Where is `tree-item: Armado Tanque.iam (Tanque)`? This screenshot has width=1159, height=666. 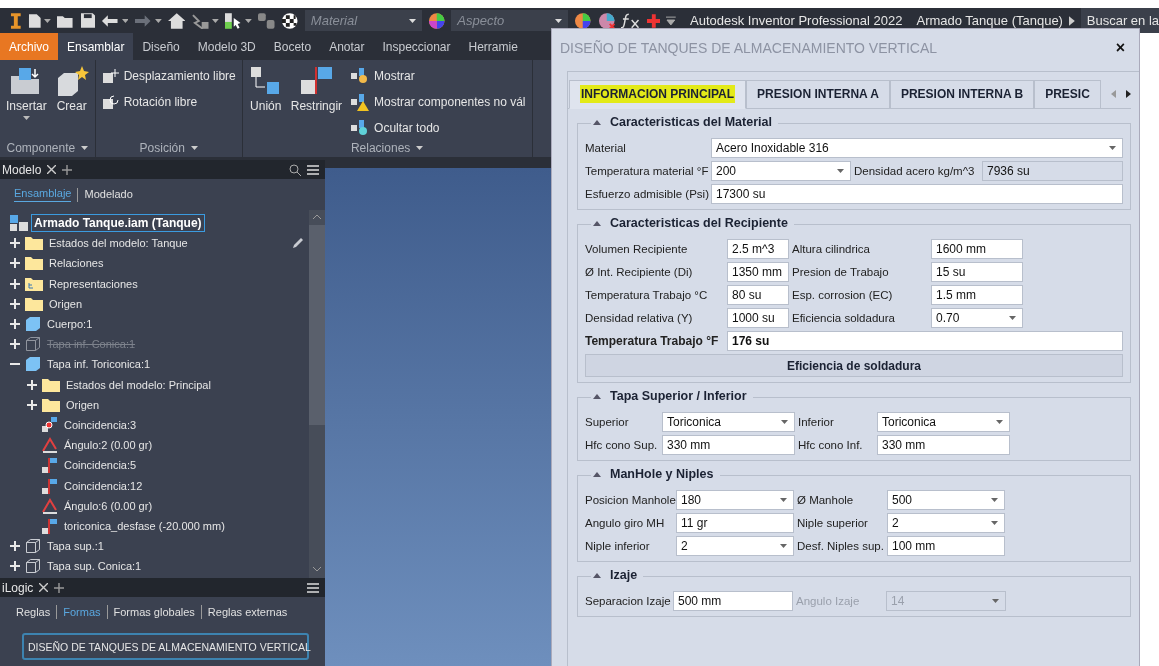 tree-item: Armado Tanque.iam (Tanque) is located at coordinates (118, 223).